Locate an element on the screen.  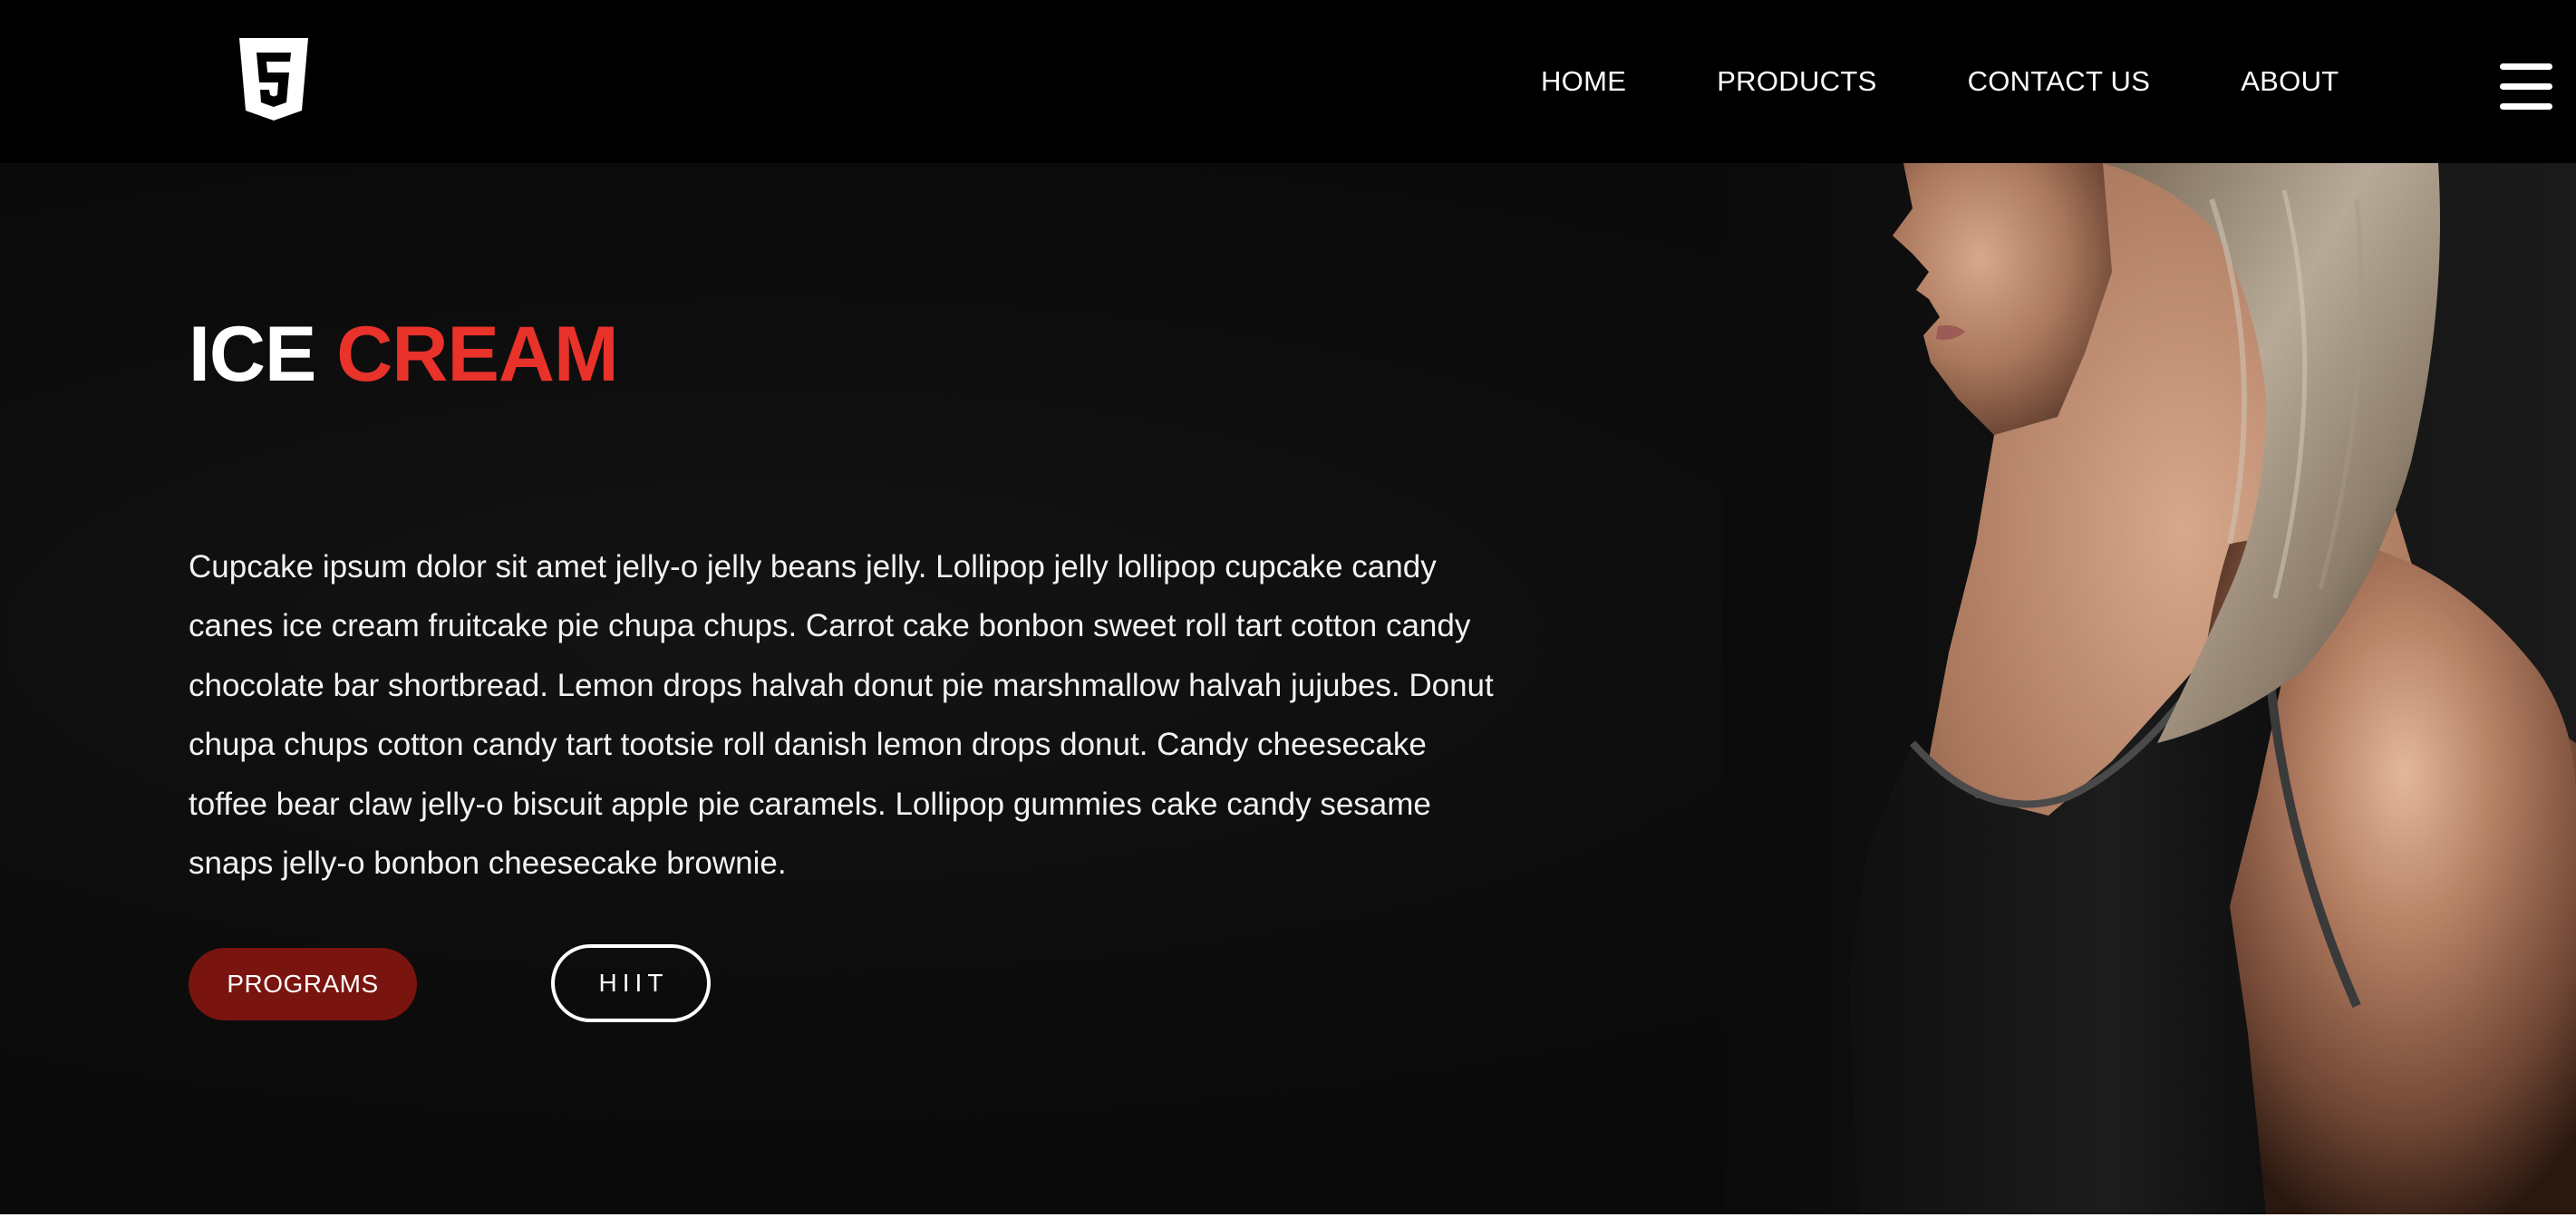
hamburger-menu-icon is located at coordinates (2526, 87).